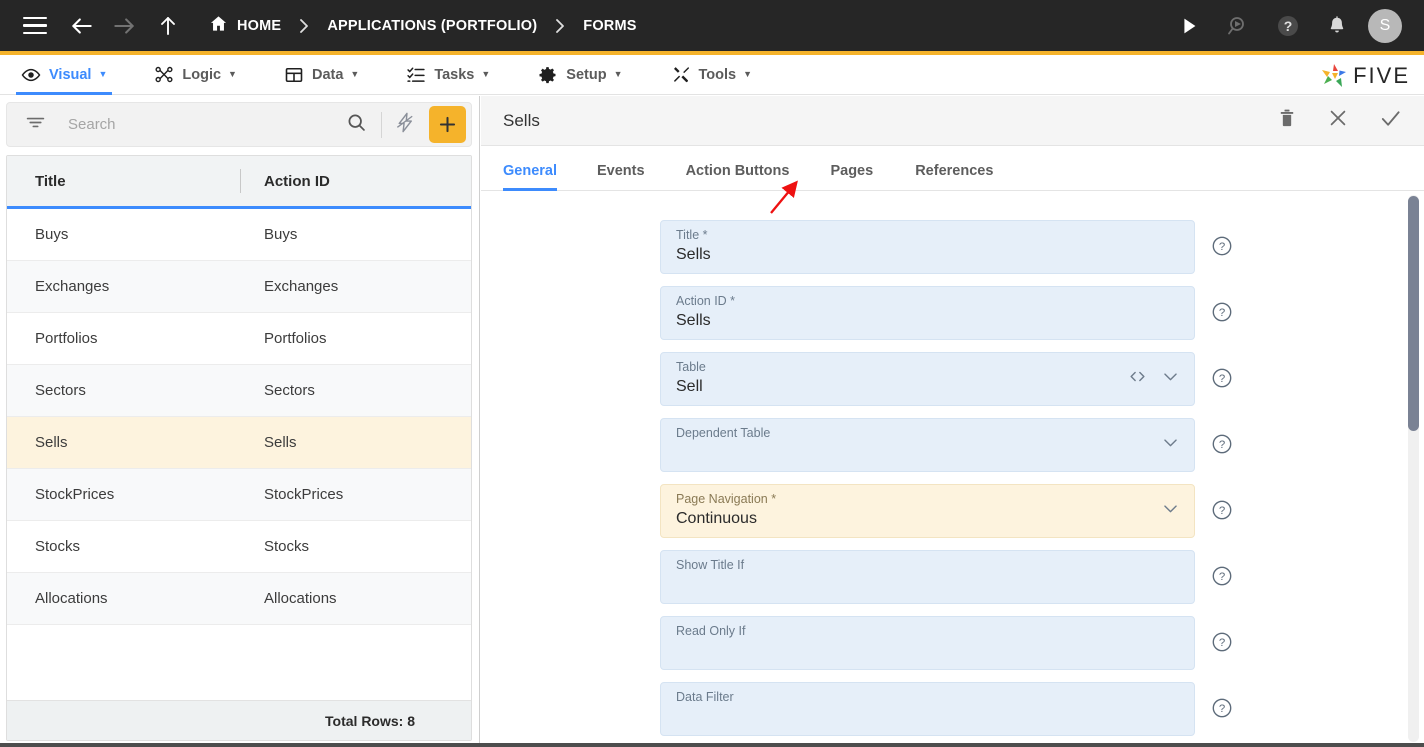  I want to click on tab-references: References, so click(954, 176).